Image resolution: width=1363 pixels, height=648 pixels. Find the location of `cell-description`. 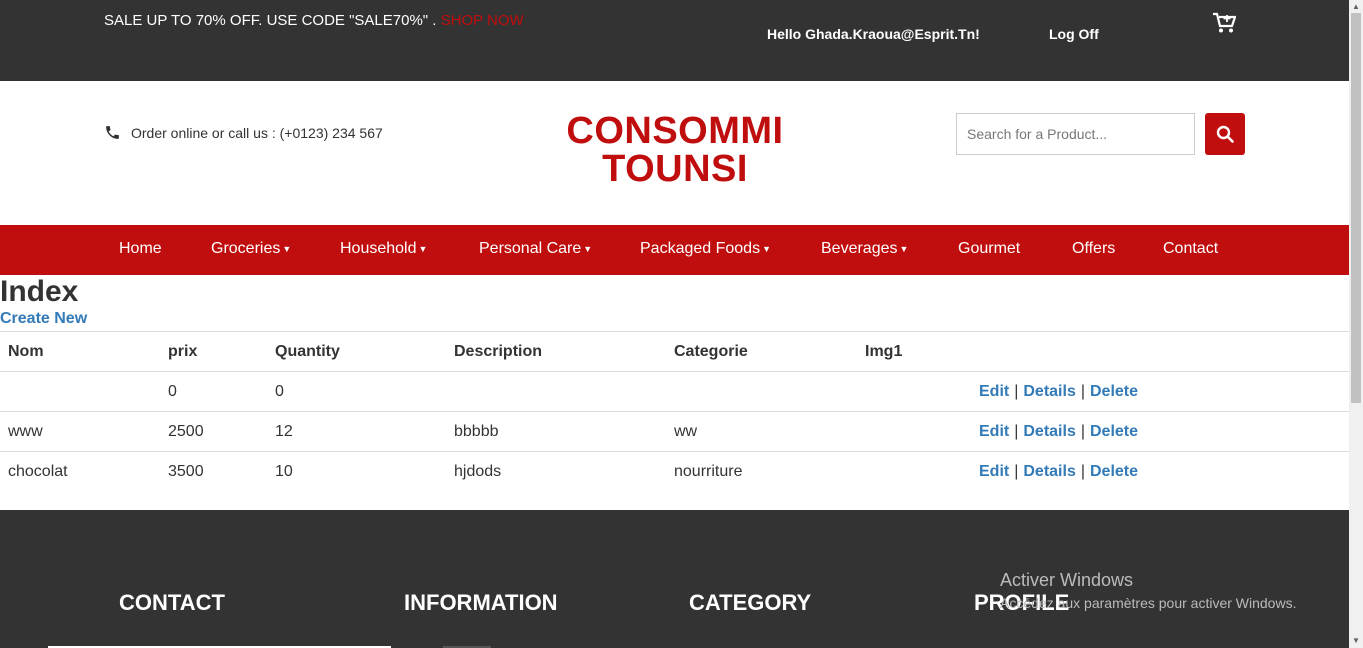

cell-description is located at coordinates (556, 391).